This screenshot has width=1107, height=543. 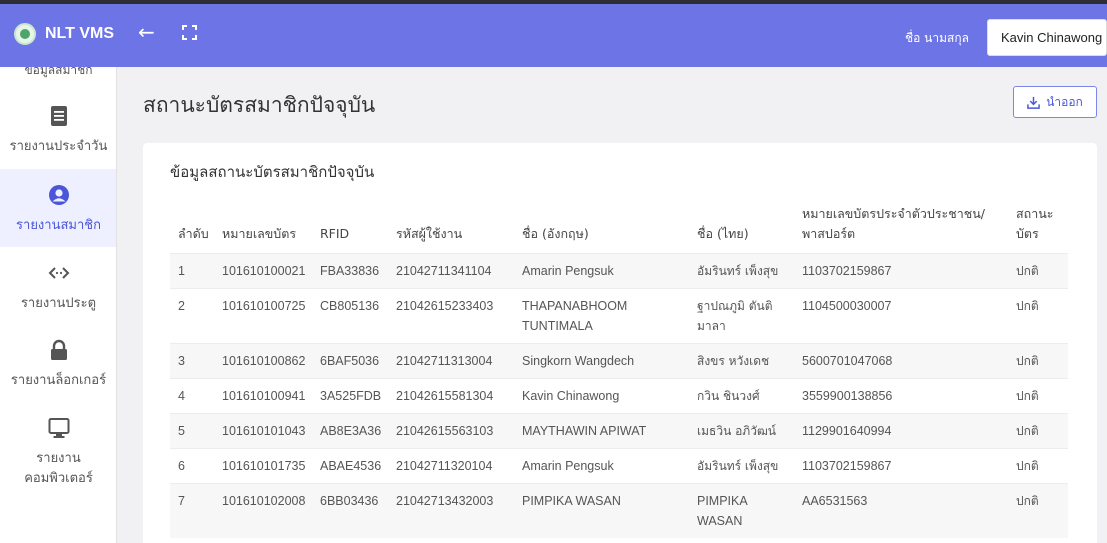 What do you see at coordinates (58, 380) in the screenshot?
I see `sidebar-item-label: รายงานล็อกเกอร์` at bounding box center [58, 380].